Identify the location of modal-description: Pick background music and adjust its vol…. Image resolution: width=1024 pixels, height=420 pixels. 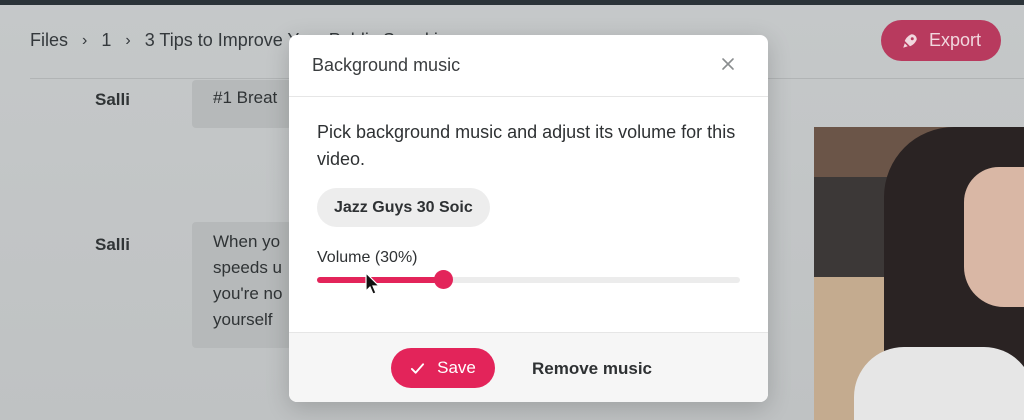
(526, 145).